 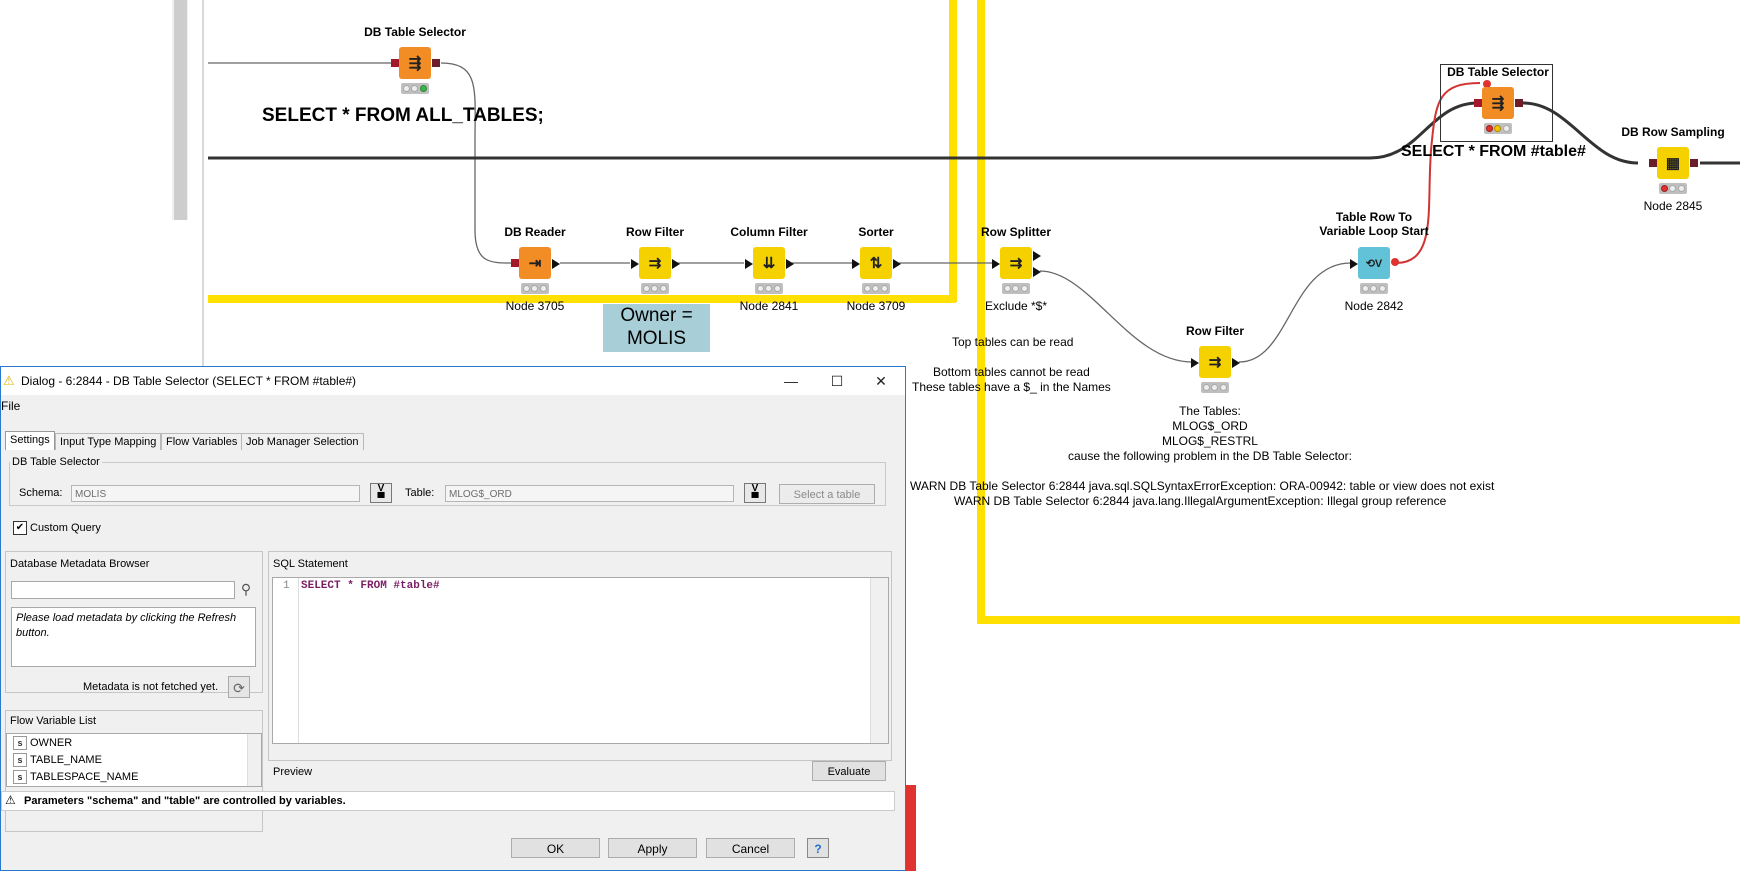 I want to click on metadata-search-input, so click(x=123, y=590).